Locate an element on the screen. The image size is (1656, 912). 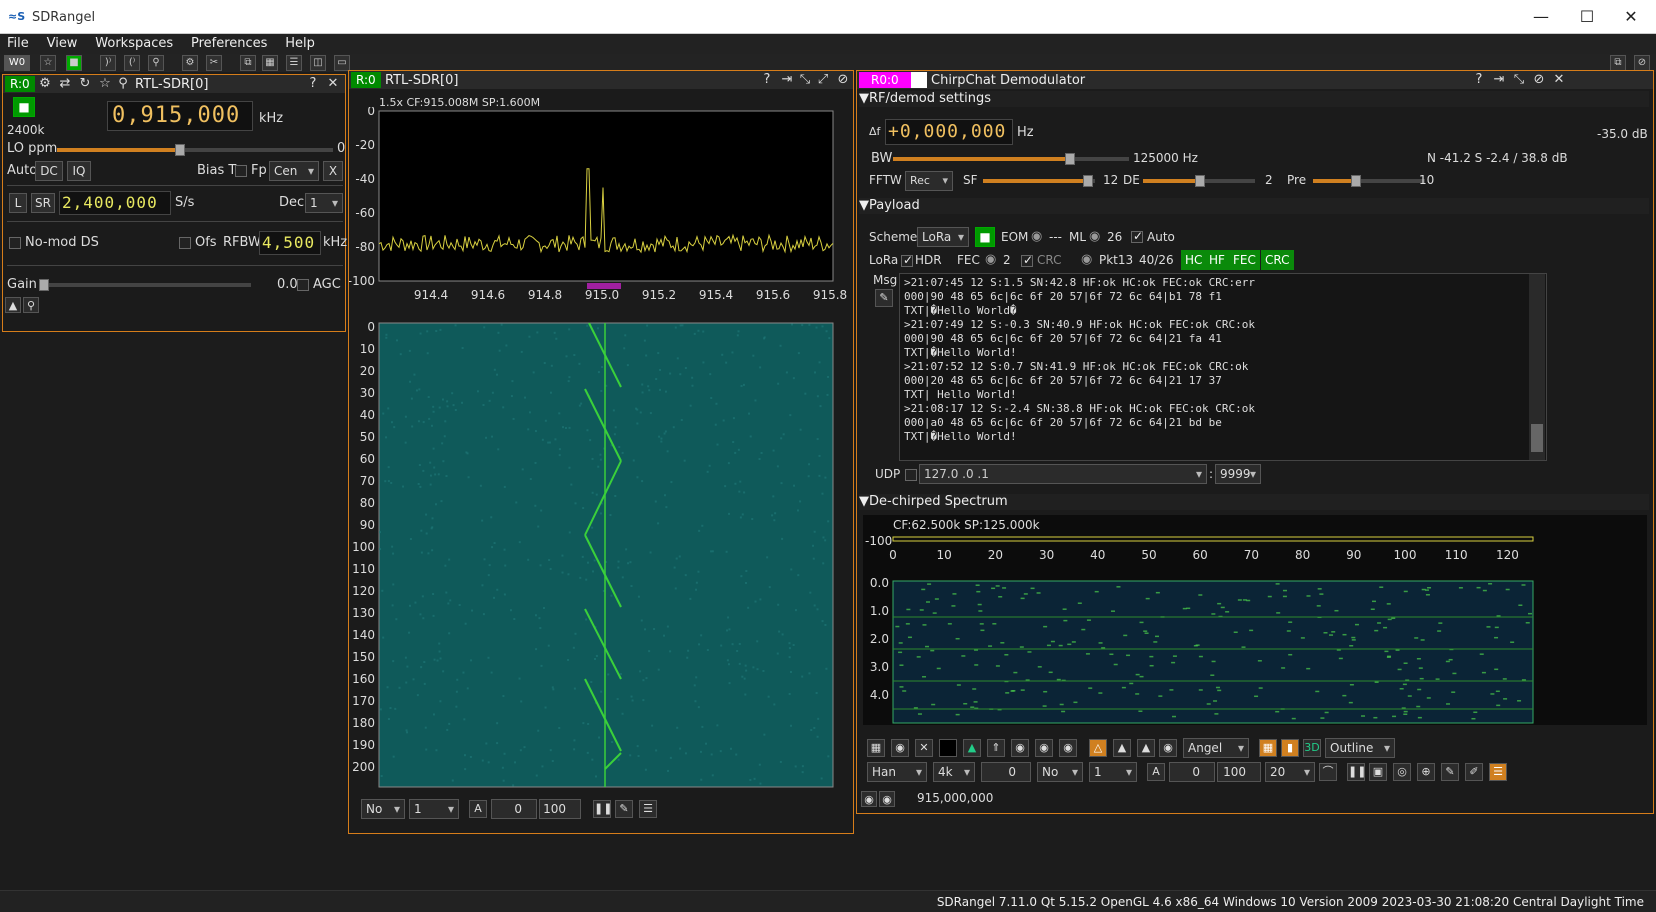
center-frequency-dial: 0,915,000 is located at coordinates (180, 116).